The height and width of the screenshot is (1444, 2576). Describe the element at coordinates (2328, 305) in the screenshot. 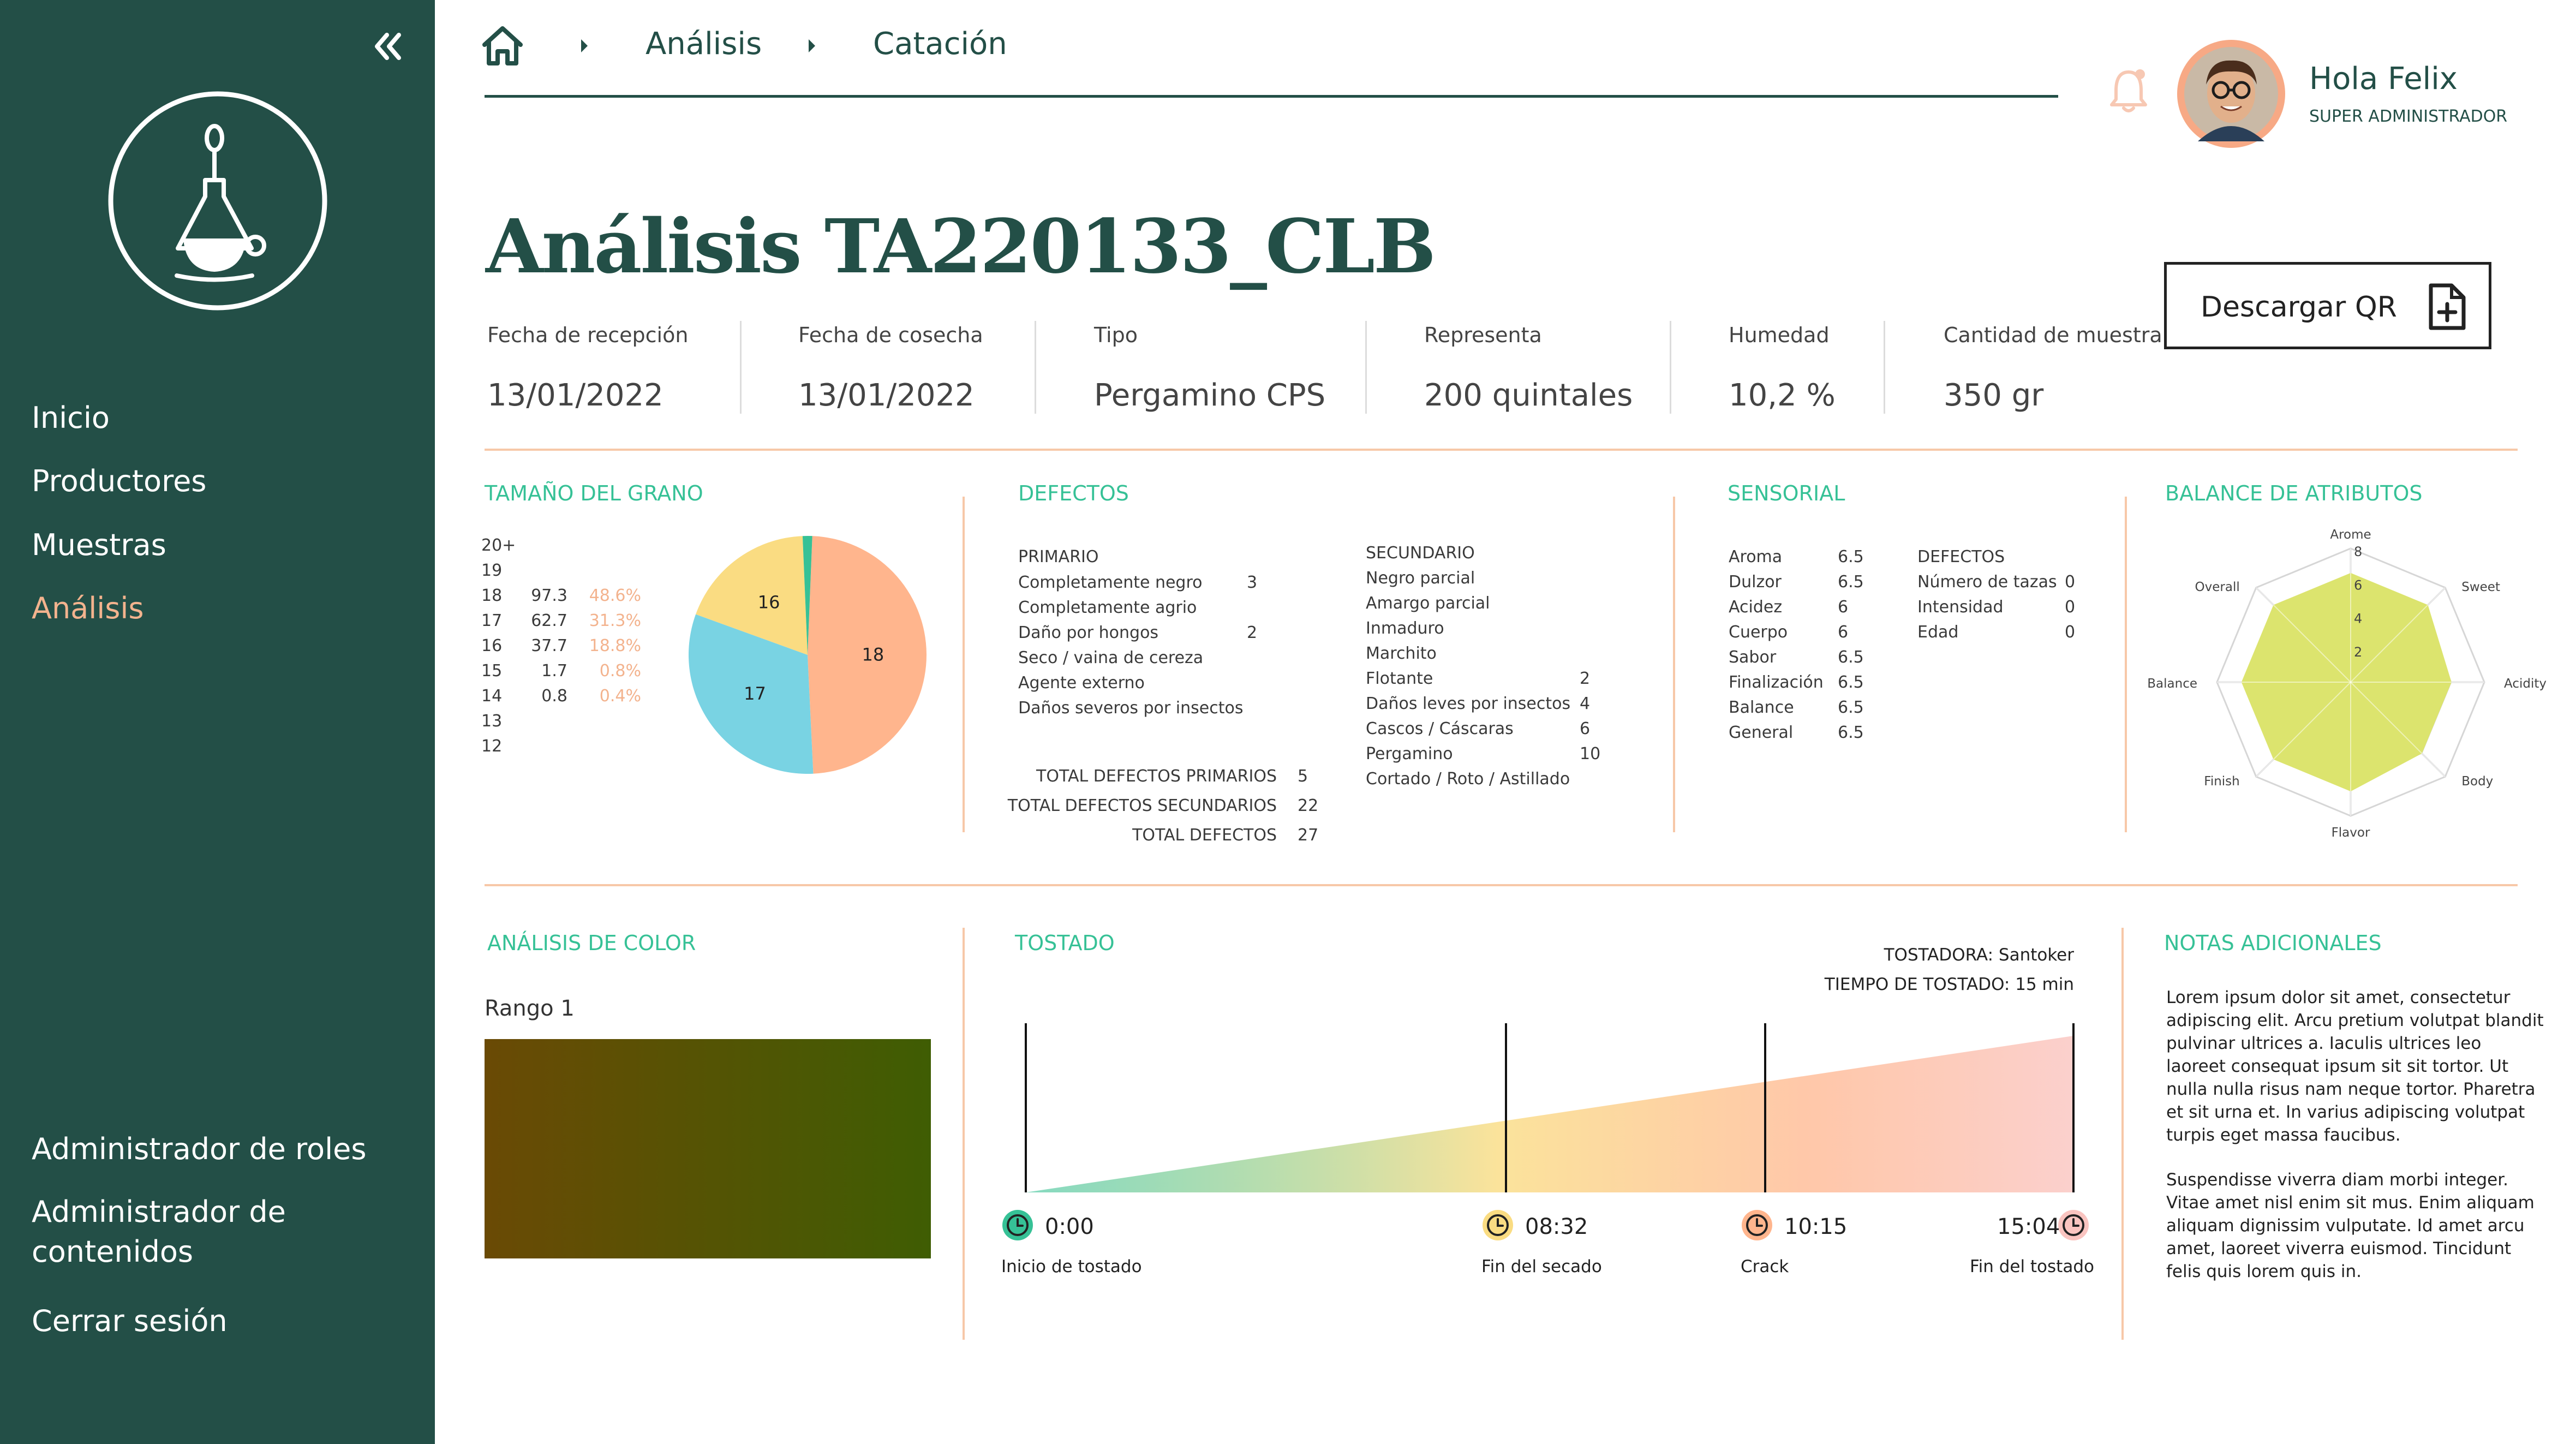

I see `download-qr-button: Descargar QR` at that location.